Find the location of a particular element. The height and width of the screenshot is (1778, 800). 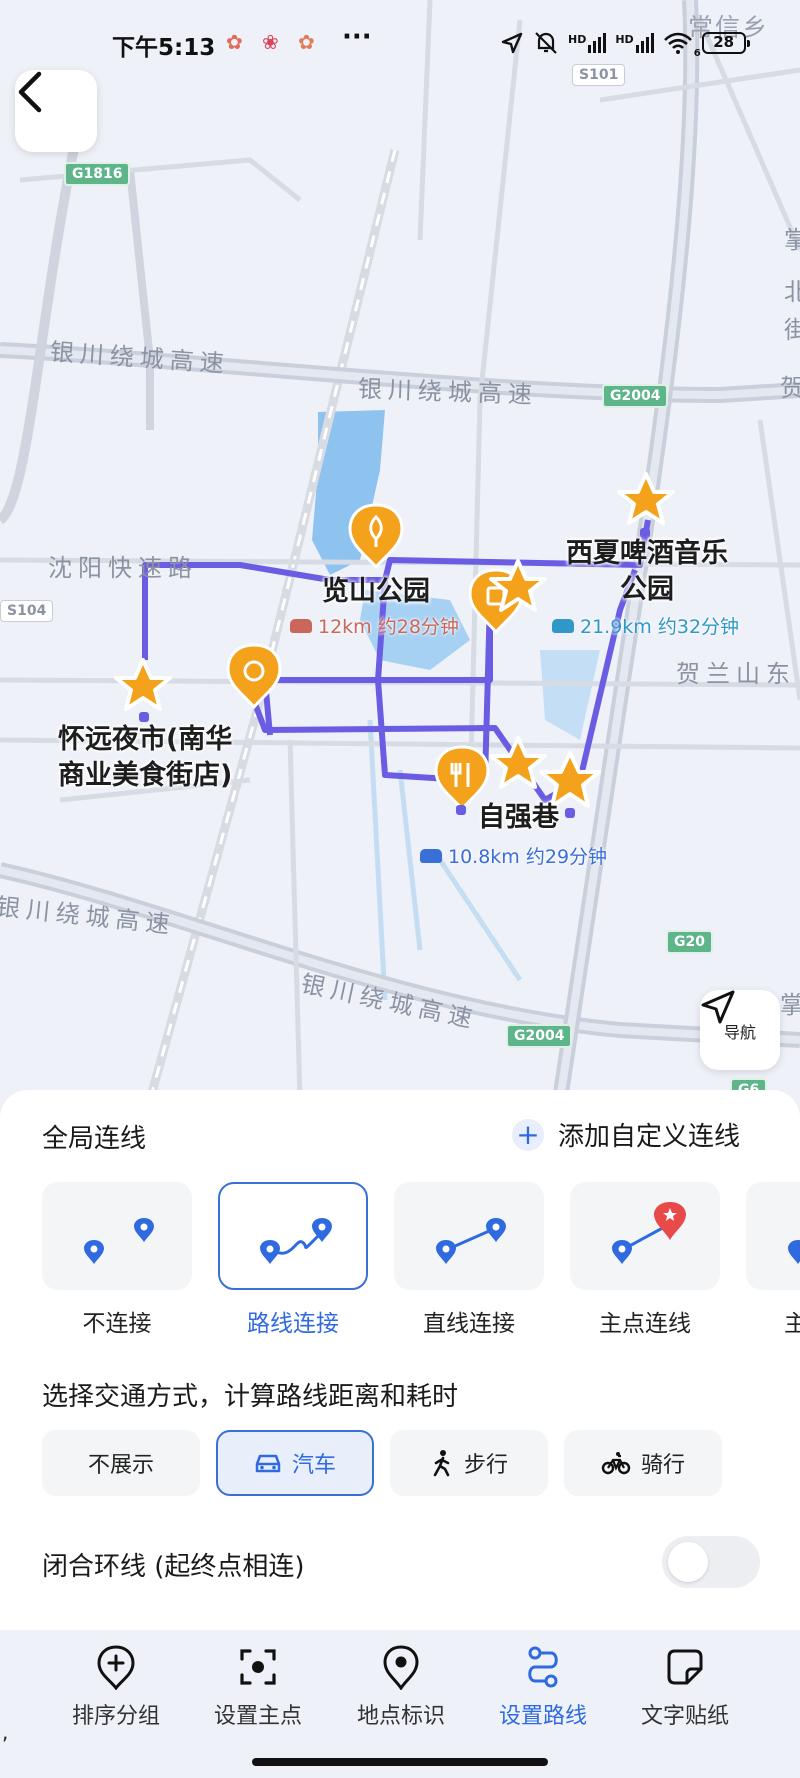

poi-label-ziqiang-lane: 自强巷 is located at coordinates (518, 818).